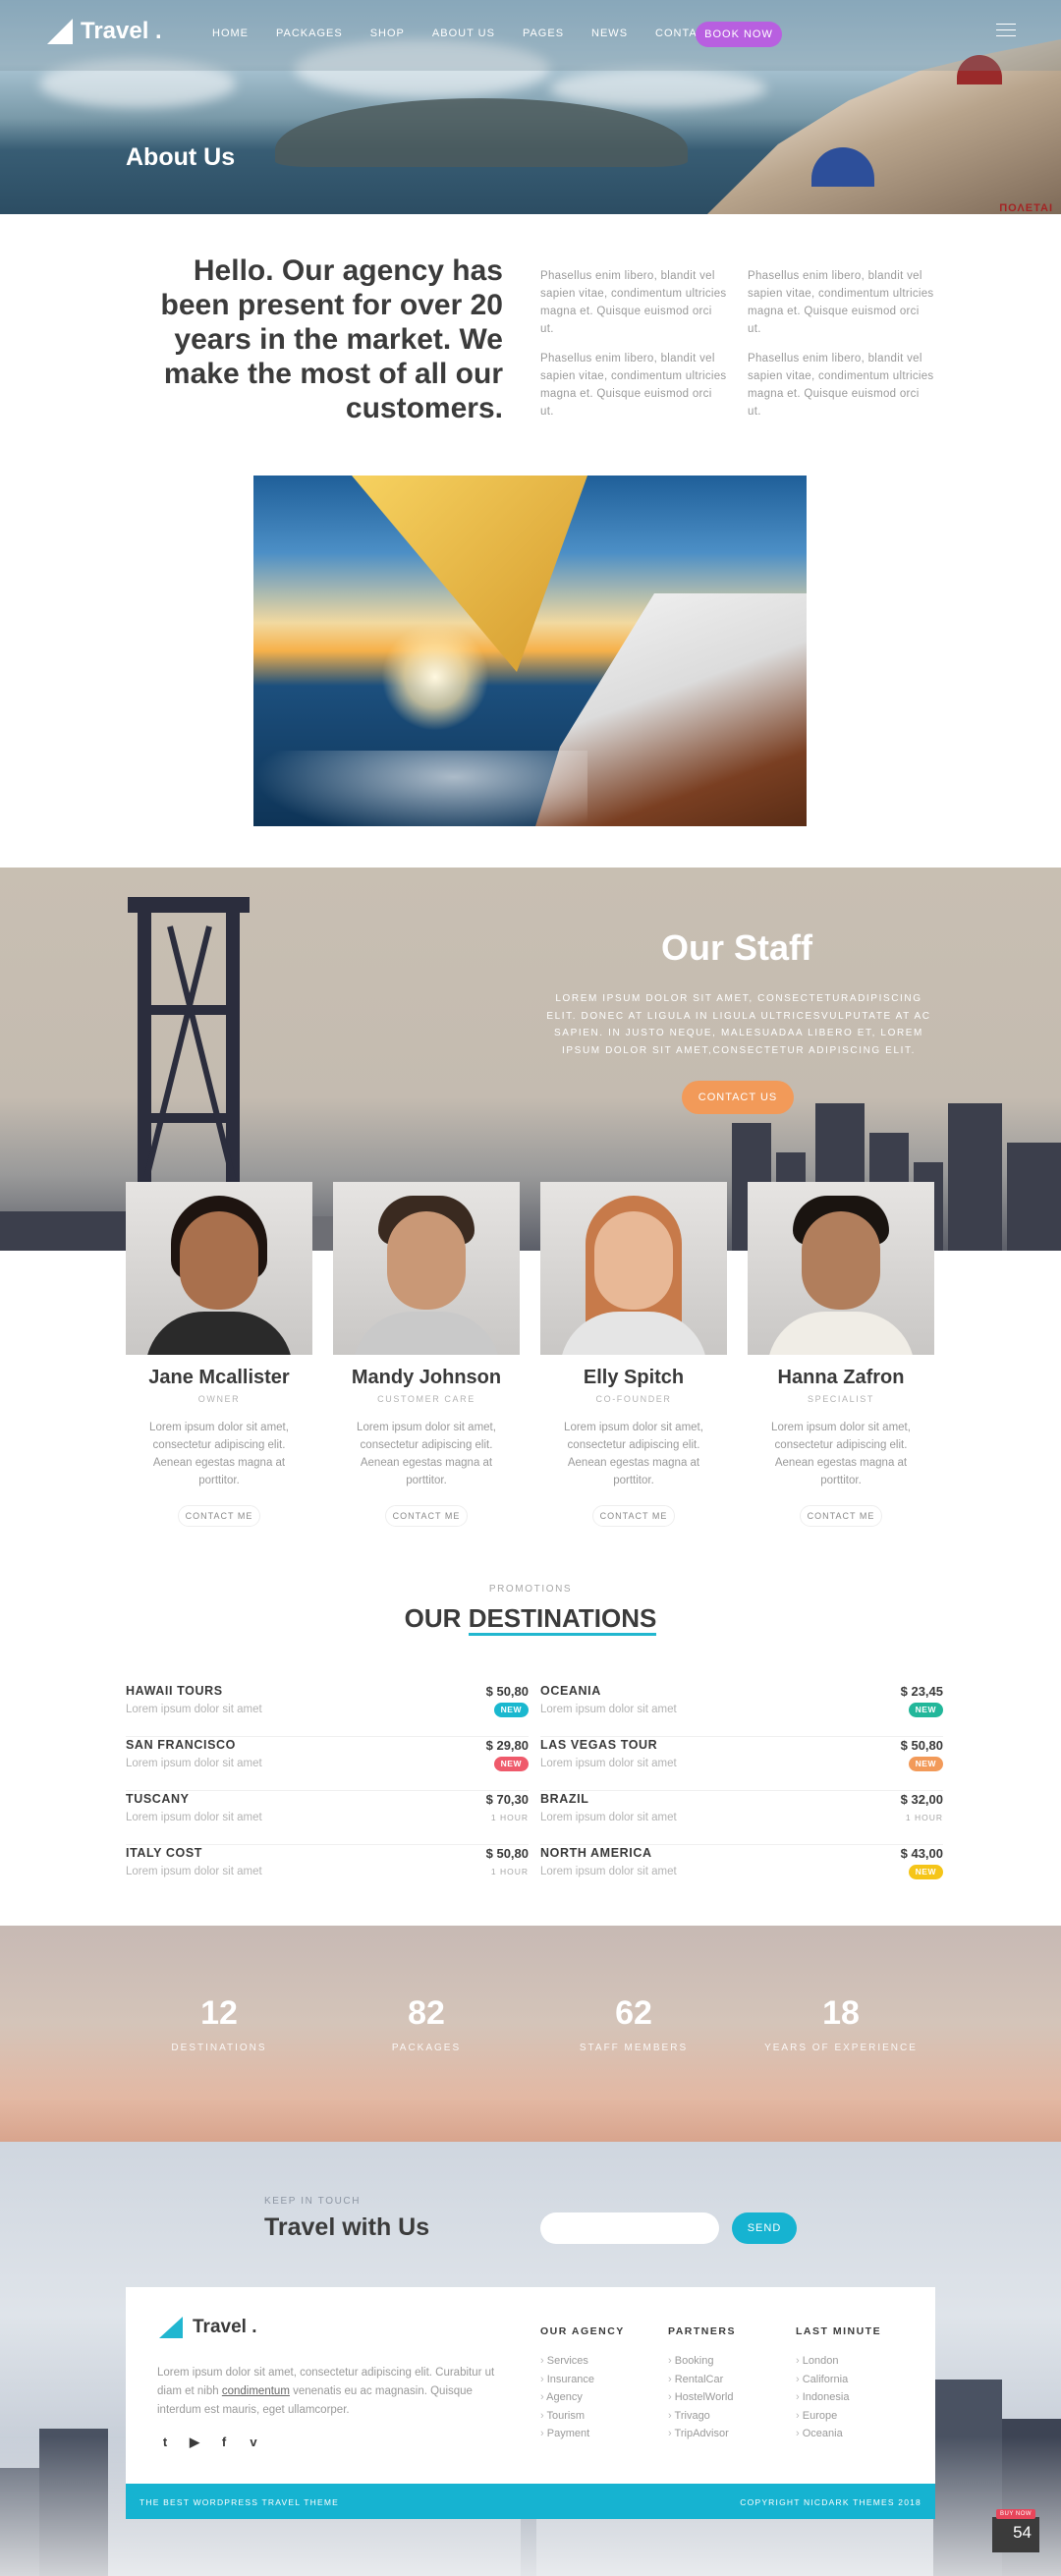  Describe the element at coordinates (582, 2331) in the screenshot. I see `column-title: OUR AGENCY` at that location.